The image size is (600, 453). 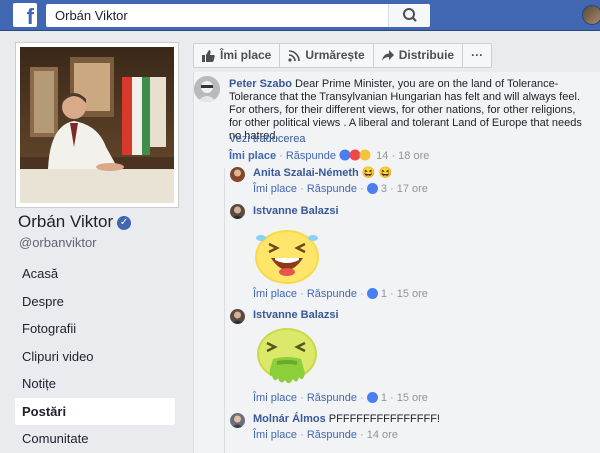 What do you see at coordinates (58, 242) in the screenshot?
I see `page-handle: @orbanviktor` at bounding box center [58, 242].